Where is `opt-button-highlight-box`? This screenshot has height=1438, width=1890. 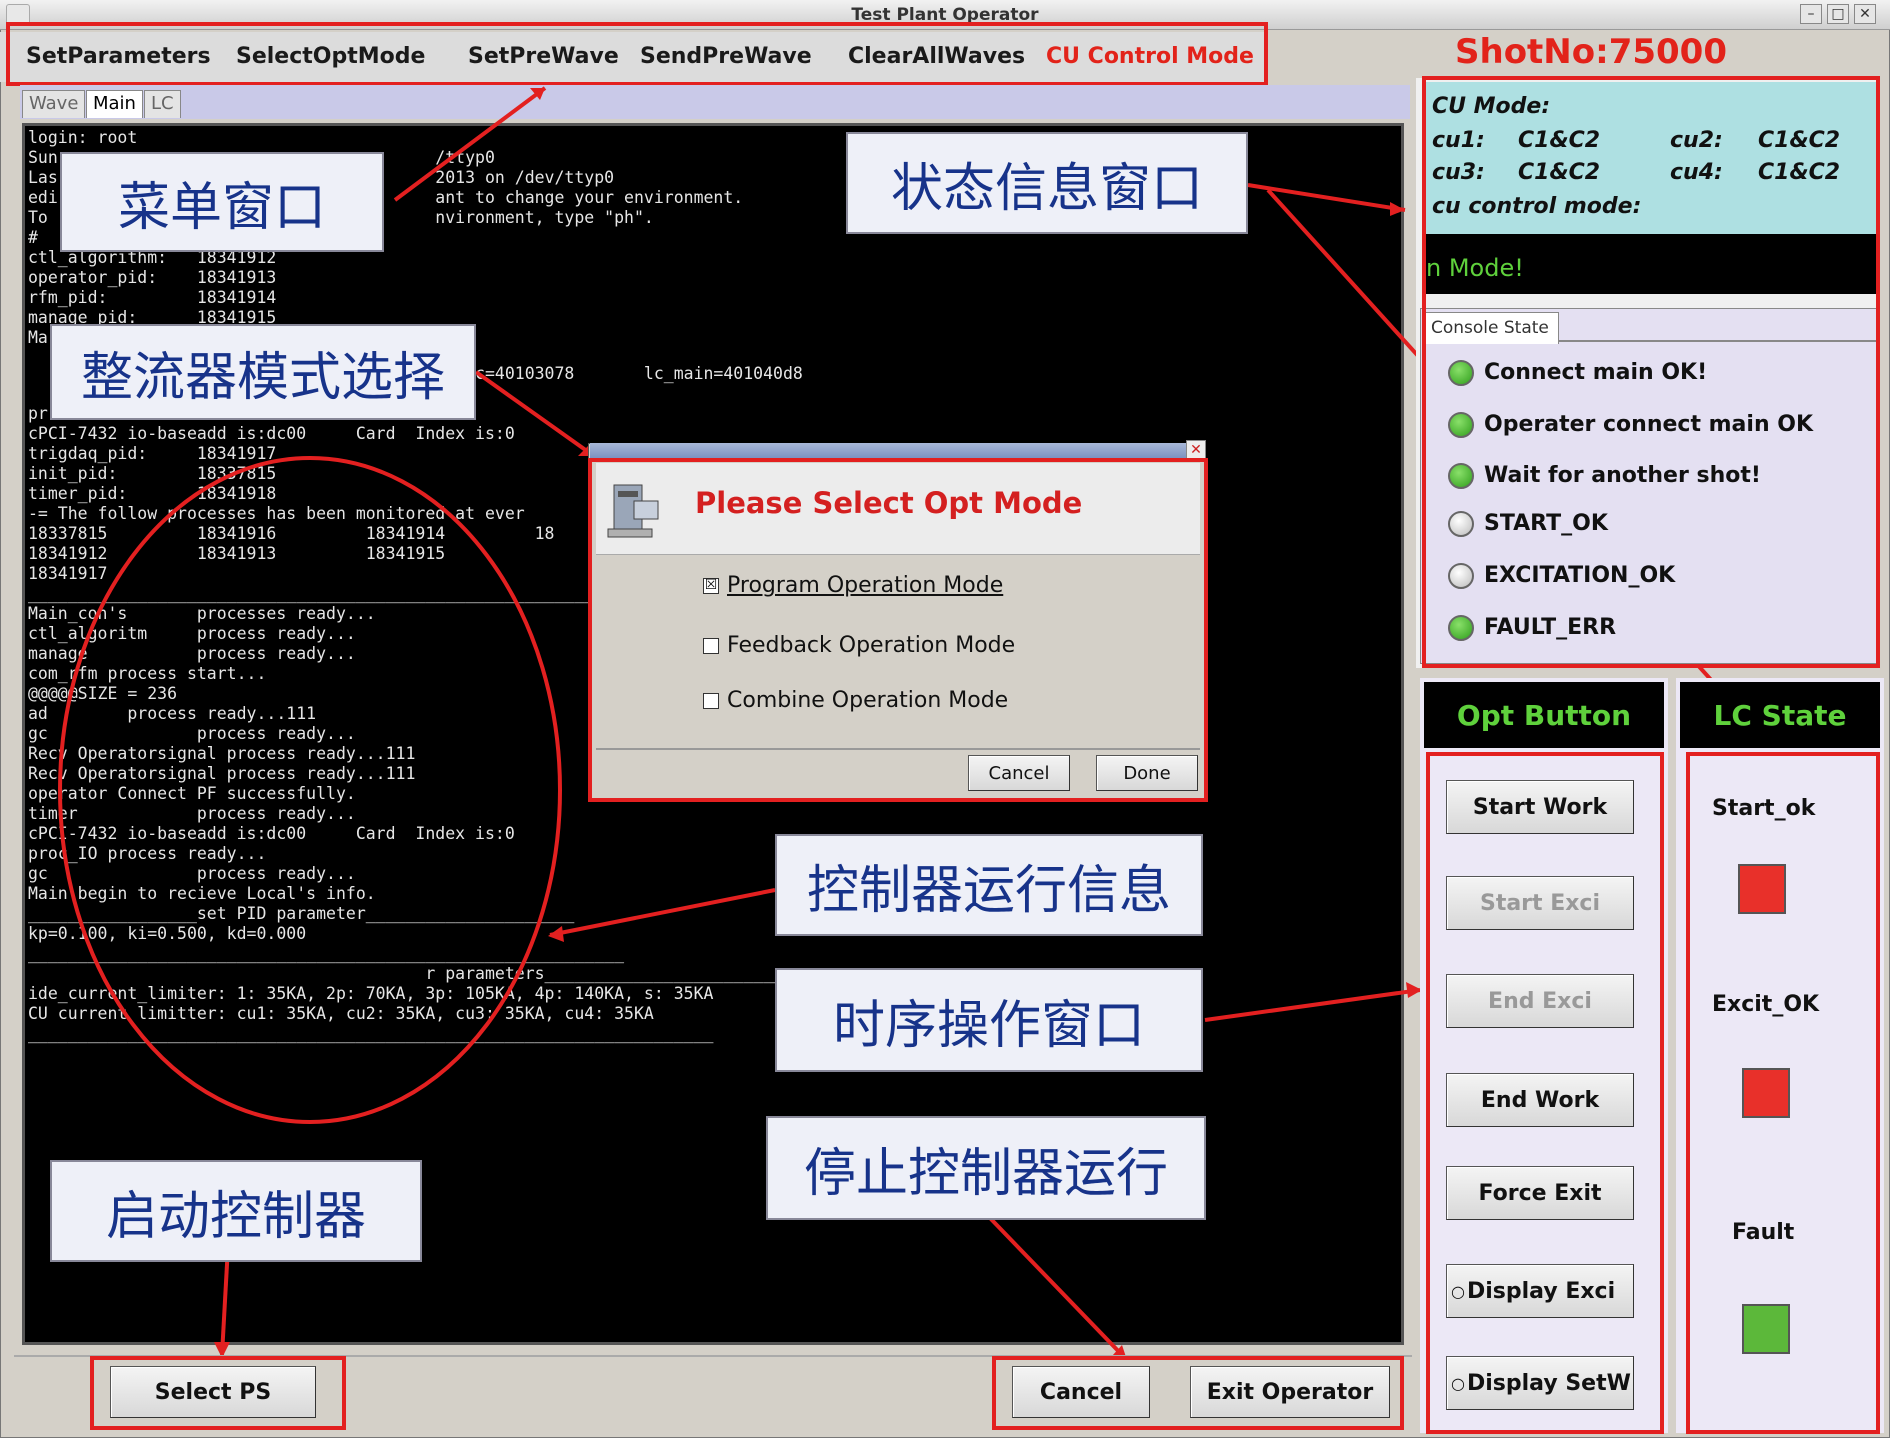
opt-button-highlight-box is located at coordinates (1545, 1093).